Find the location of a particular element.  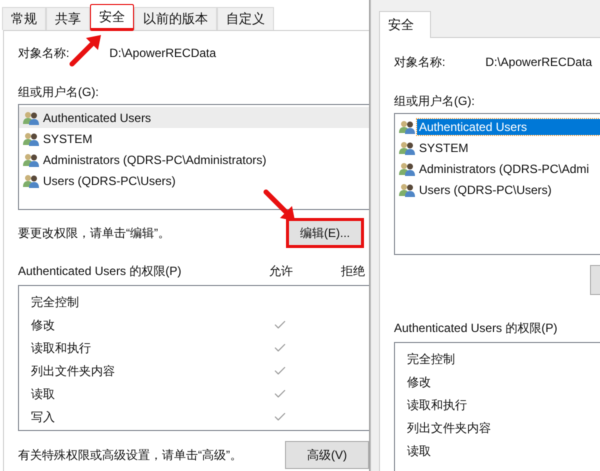

group-list-item: Administrators (QDRS-PC\Admi is located at coordinates (497, 168).